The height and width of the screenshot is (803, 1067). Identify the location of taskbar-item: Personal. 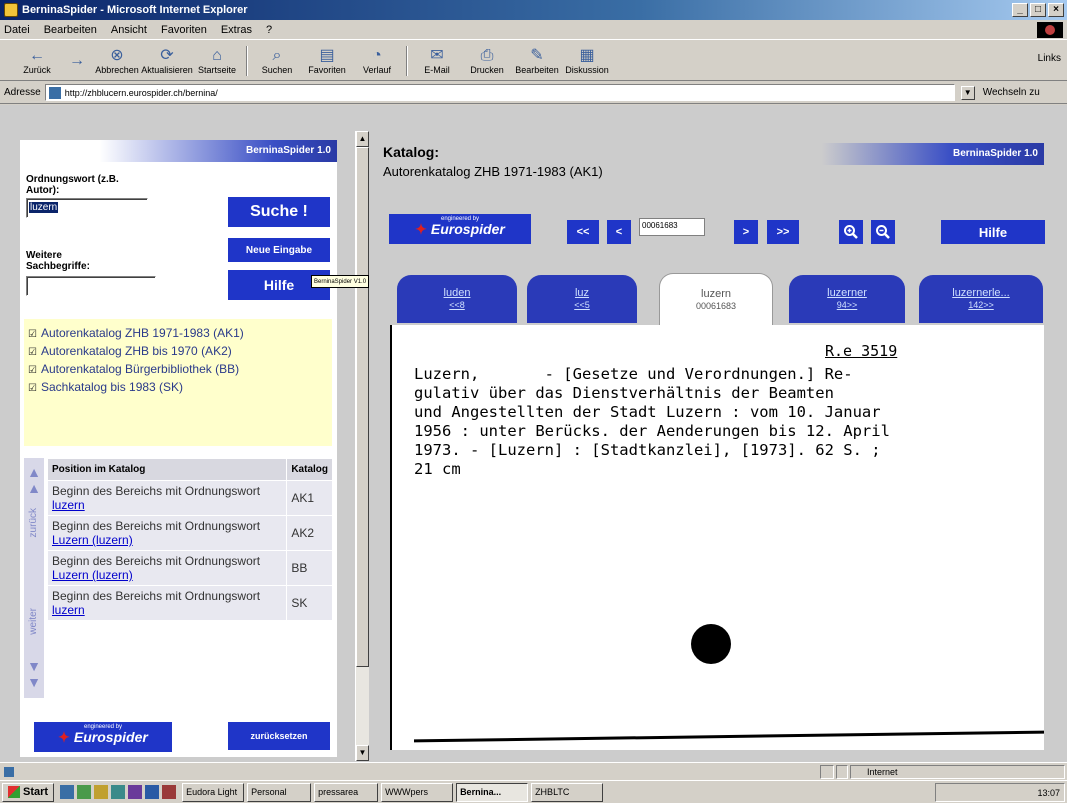
(279, 792).